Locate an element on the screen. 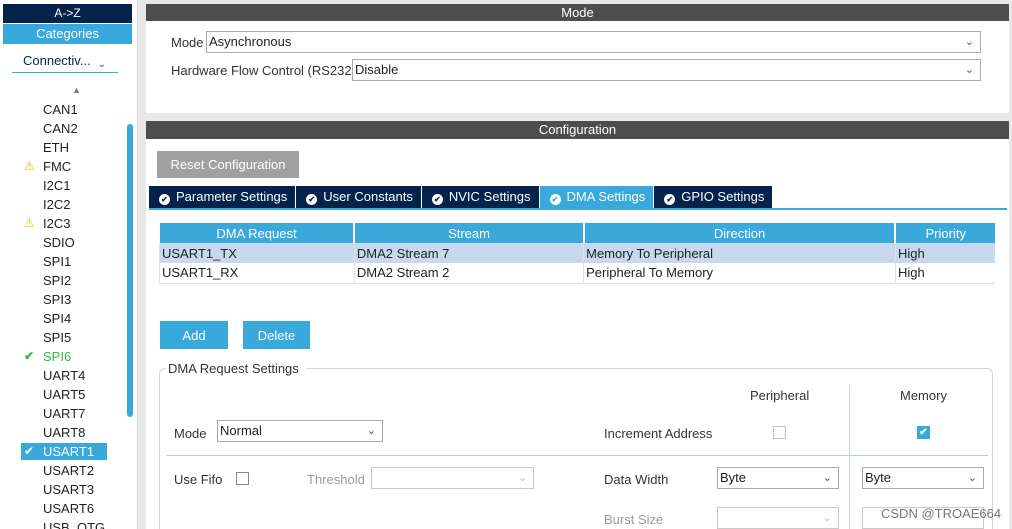 The height and width of the screenshot is (529, 1012). section-divider is located at coordinates (577, 455).